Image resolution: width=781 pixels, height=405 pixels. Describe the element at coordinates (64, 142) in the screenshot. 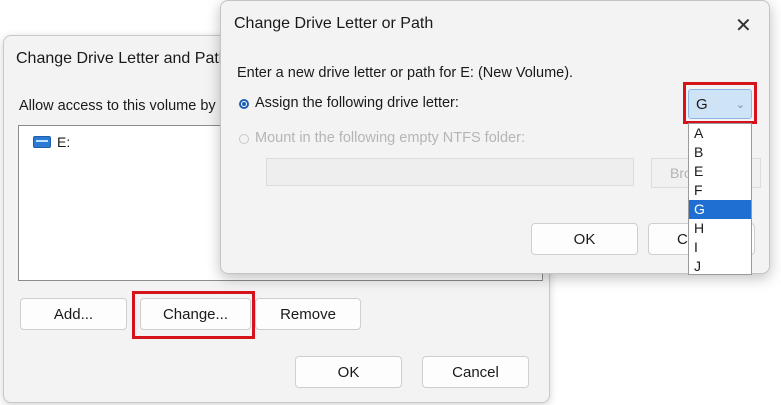

I see `list-item-label: E:` at that location.